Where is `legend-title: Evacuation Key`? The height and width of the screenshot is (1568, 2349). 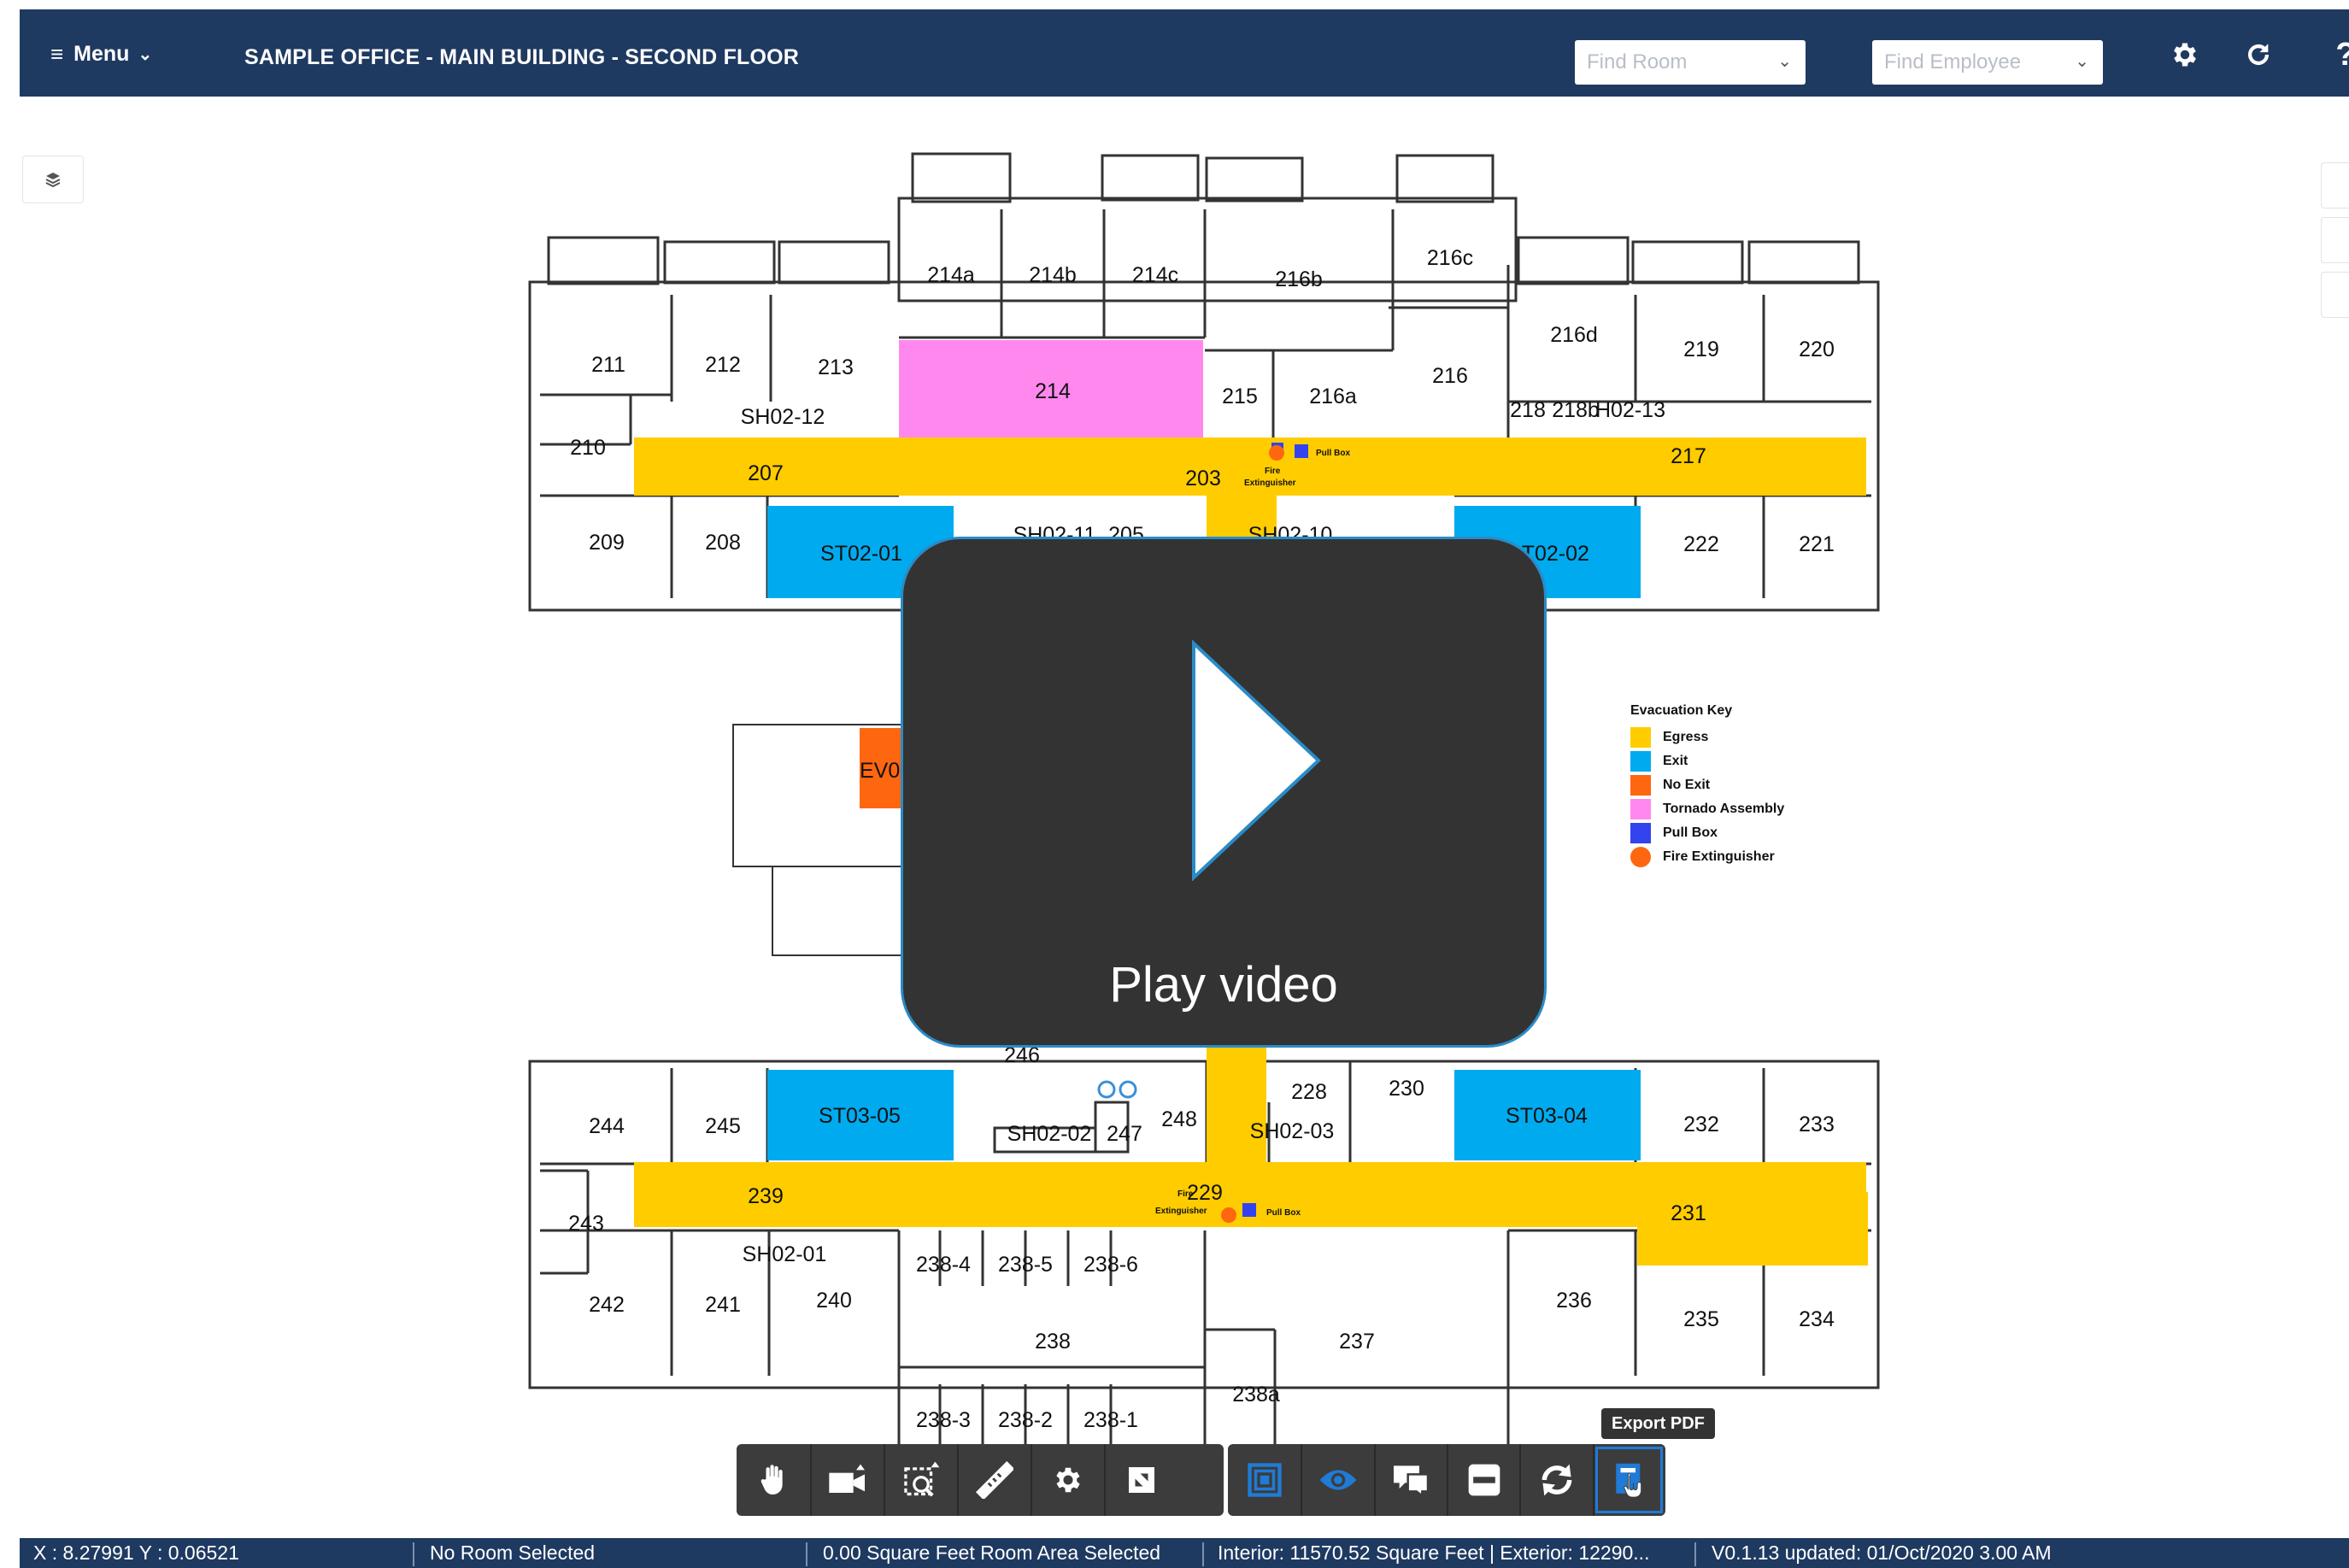 legend-title: Evacuation Key is located at coordinates (1681, 710).